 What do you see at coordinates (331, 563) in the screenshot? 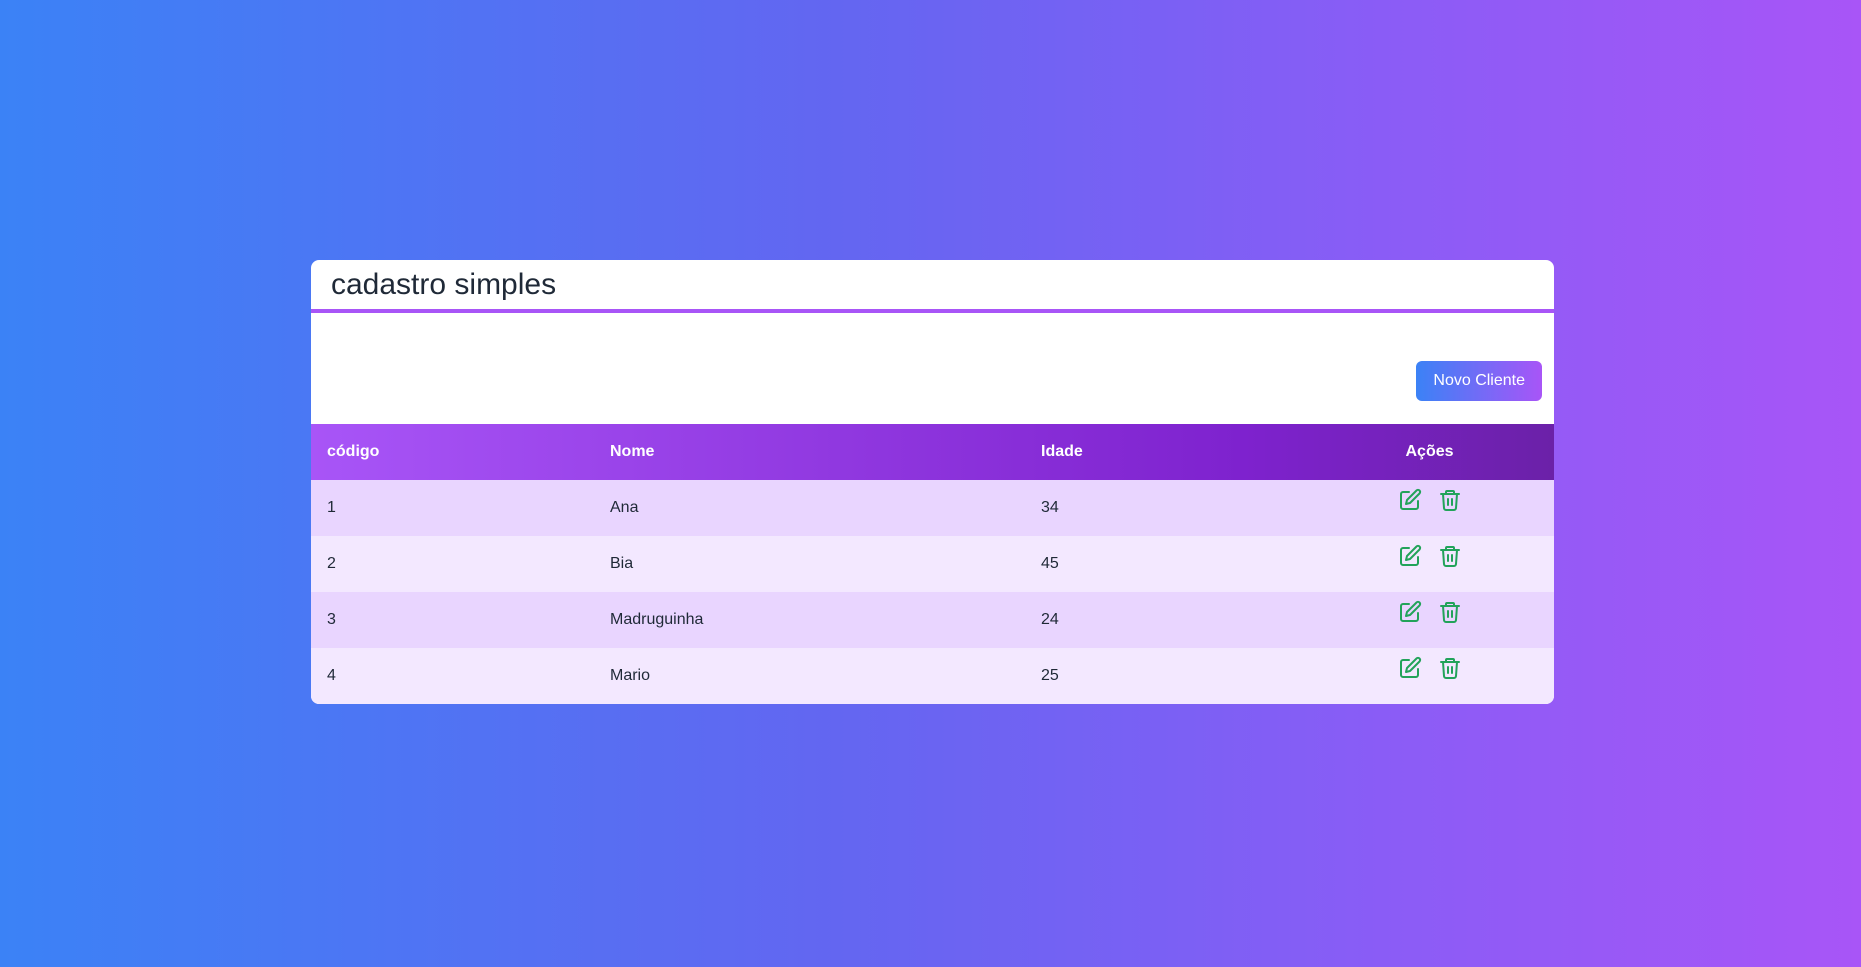
I see `cell-codigo: 2` at bounding box center [331, 563].